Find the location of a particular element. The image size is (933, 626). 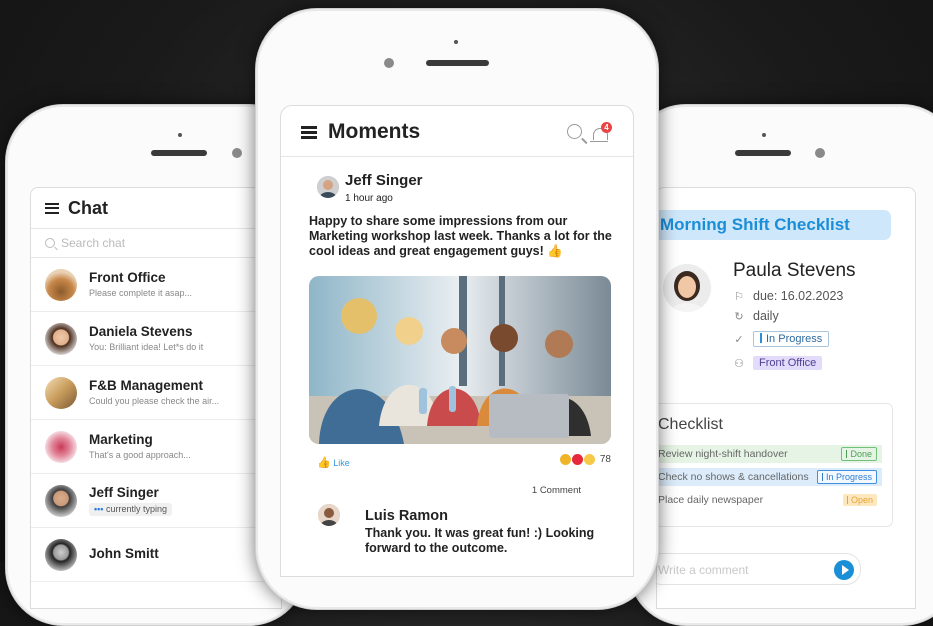

notification-badge: 4 is located at coordinates (606, 127).